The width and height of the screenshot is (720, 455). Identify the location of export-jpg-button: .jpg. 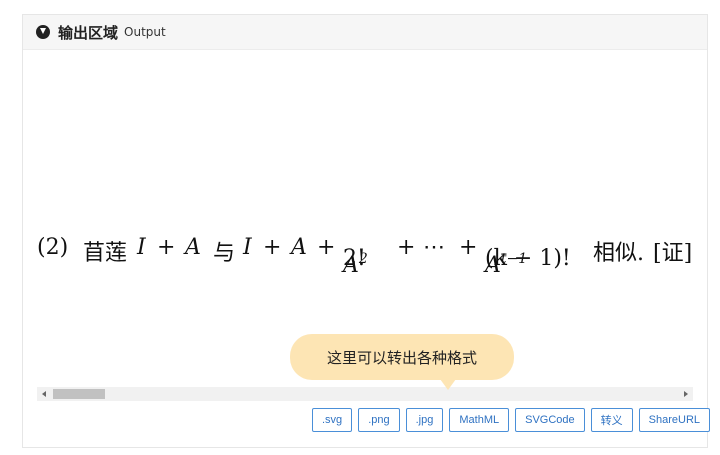
(424, 420).